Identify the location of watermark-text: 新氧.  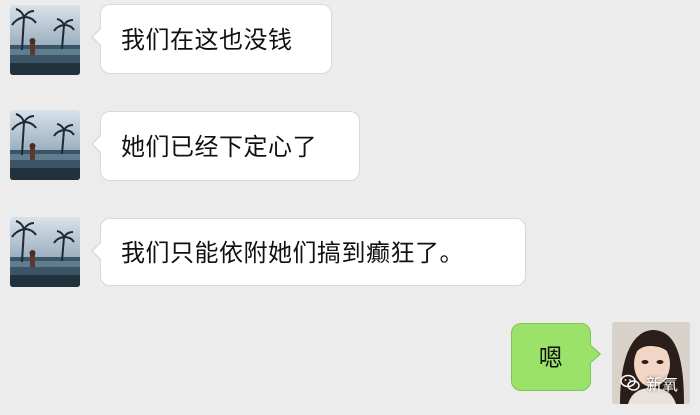
(661, 384).